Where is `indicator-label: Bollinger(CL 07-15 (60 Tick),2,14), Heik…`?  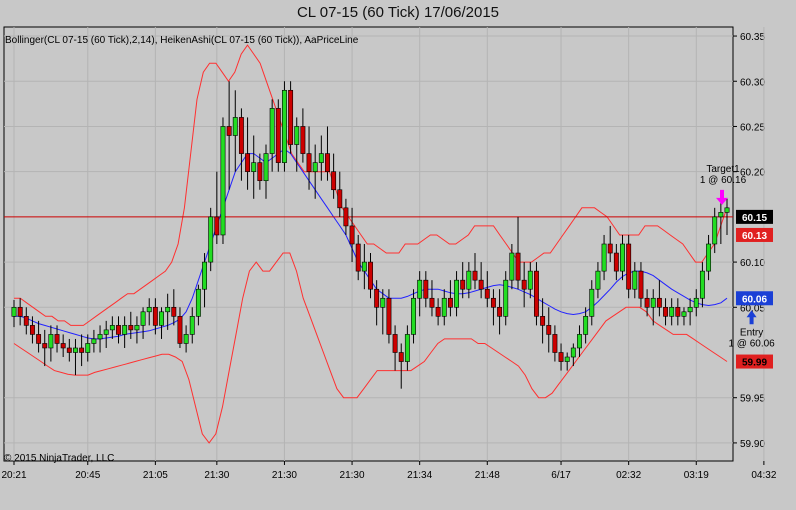 indicator-label: Bollinger(CL 07-15 (60 Tick),2,14), Heik… is located at coordinates (182, 40).